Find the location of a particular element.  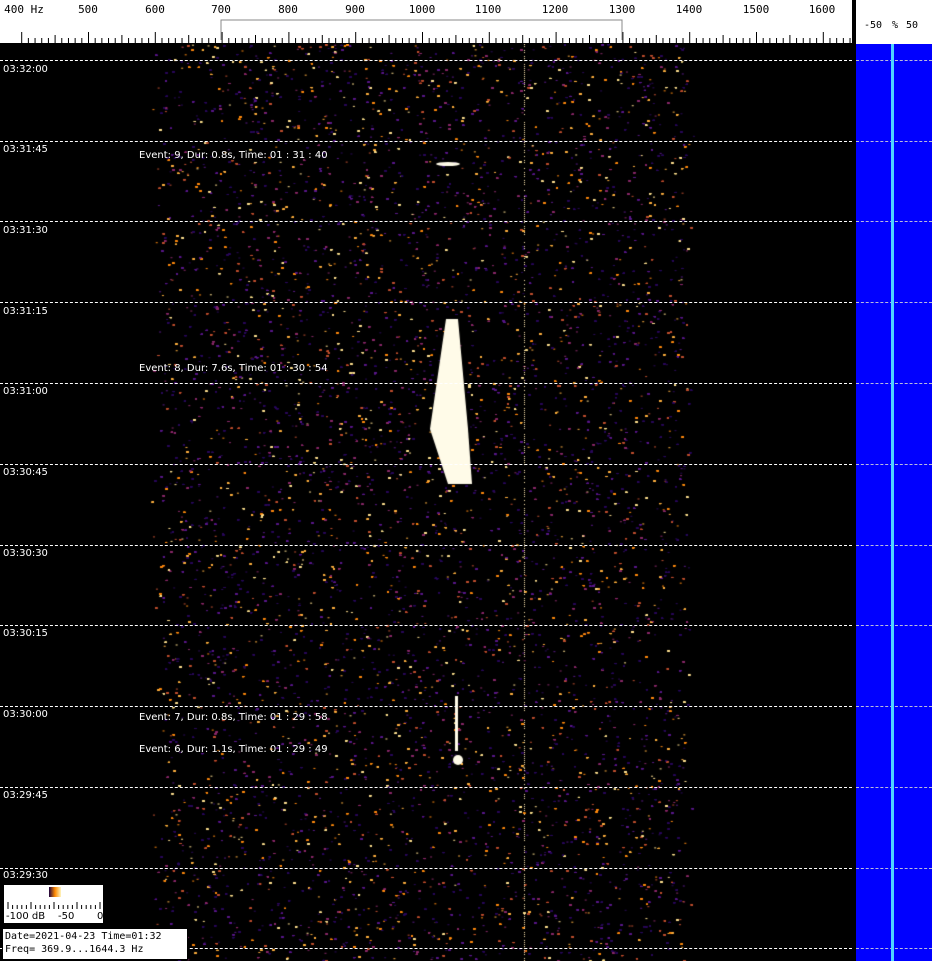

freq-label: 900 is located at coordinates (355, 9).